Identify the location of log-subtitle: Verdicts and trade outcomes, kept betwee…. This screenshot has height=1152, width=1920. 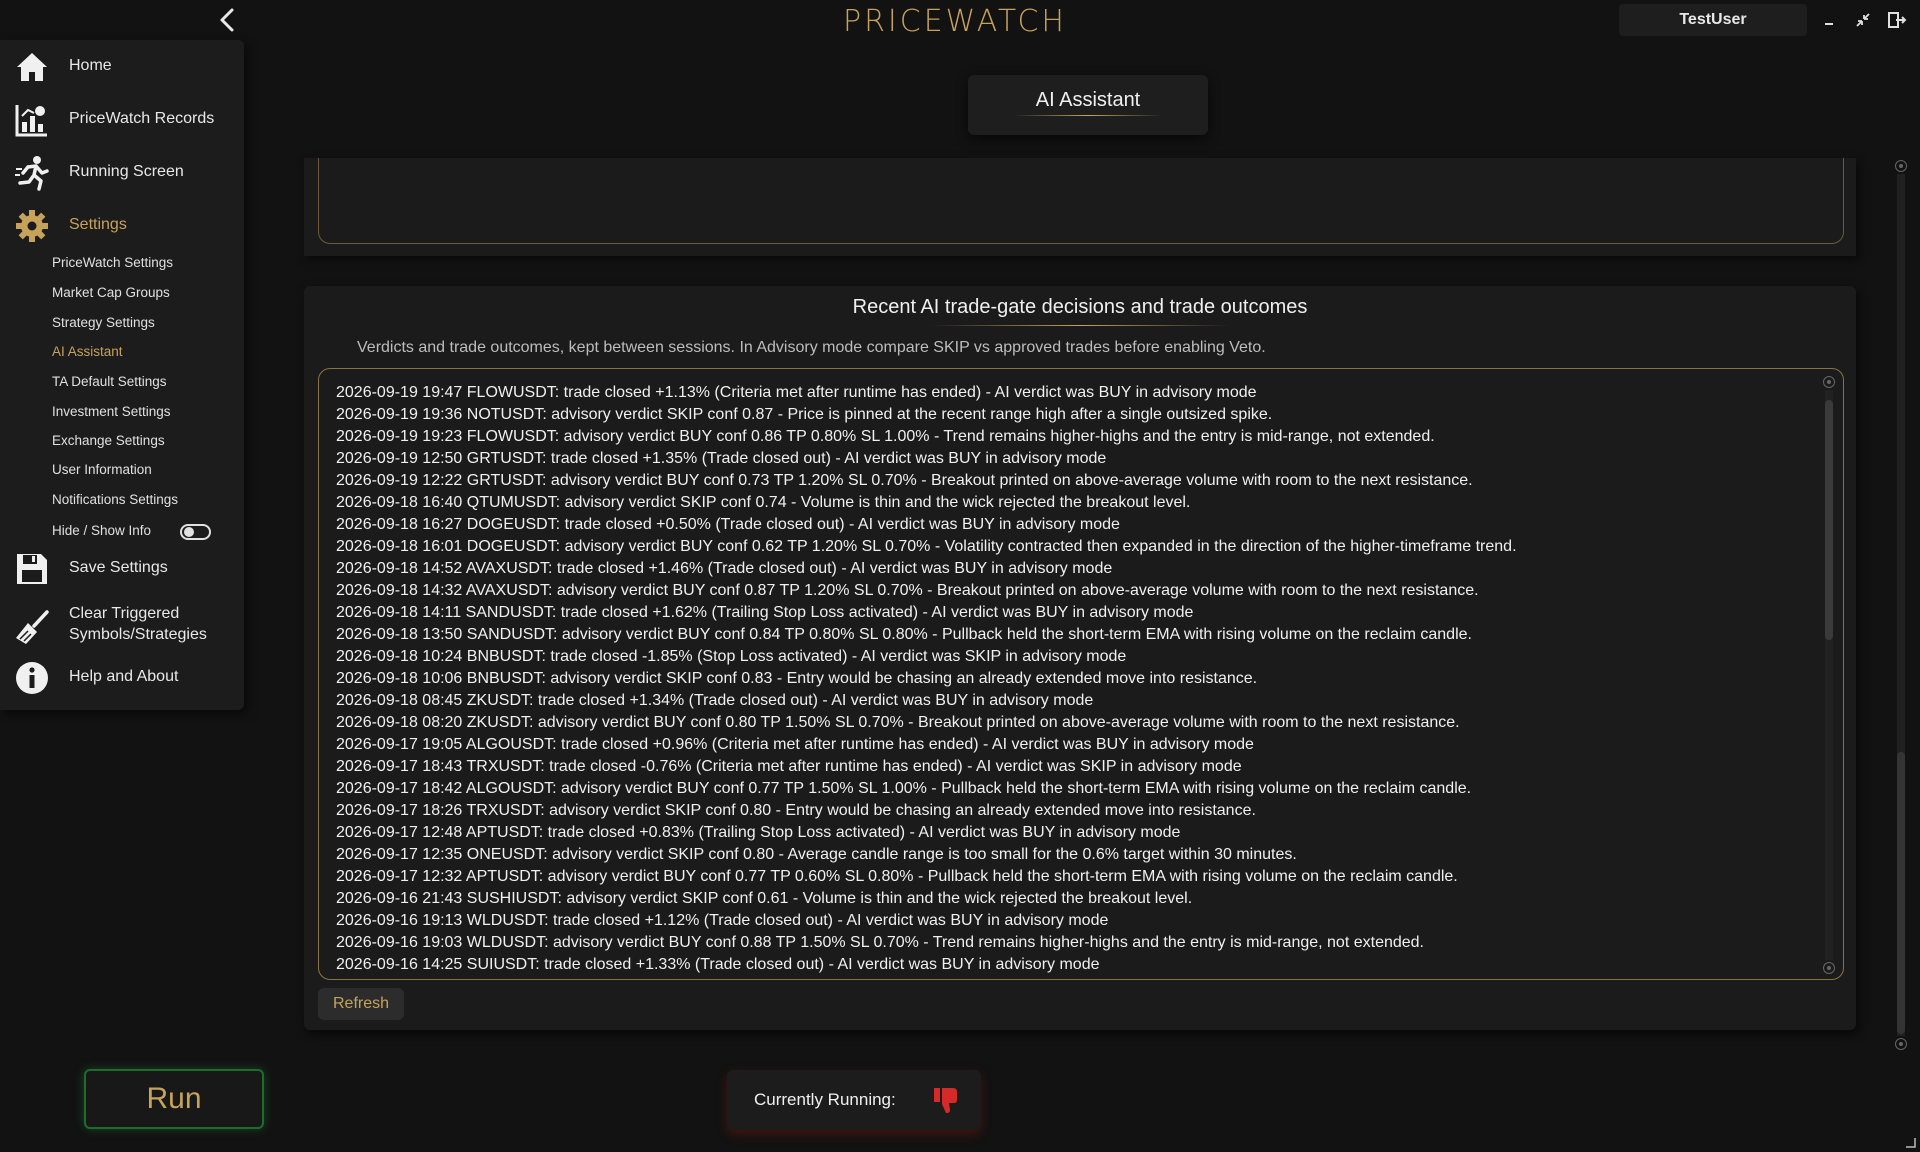
(811, 347).